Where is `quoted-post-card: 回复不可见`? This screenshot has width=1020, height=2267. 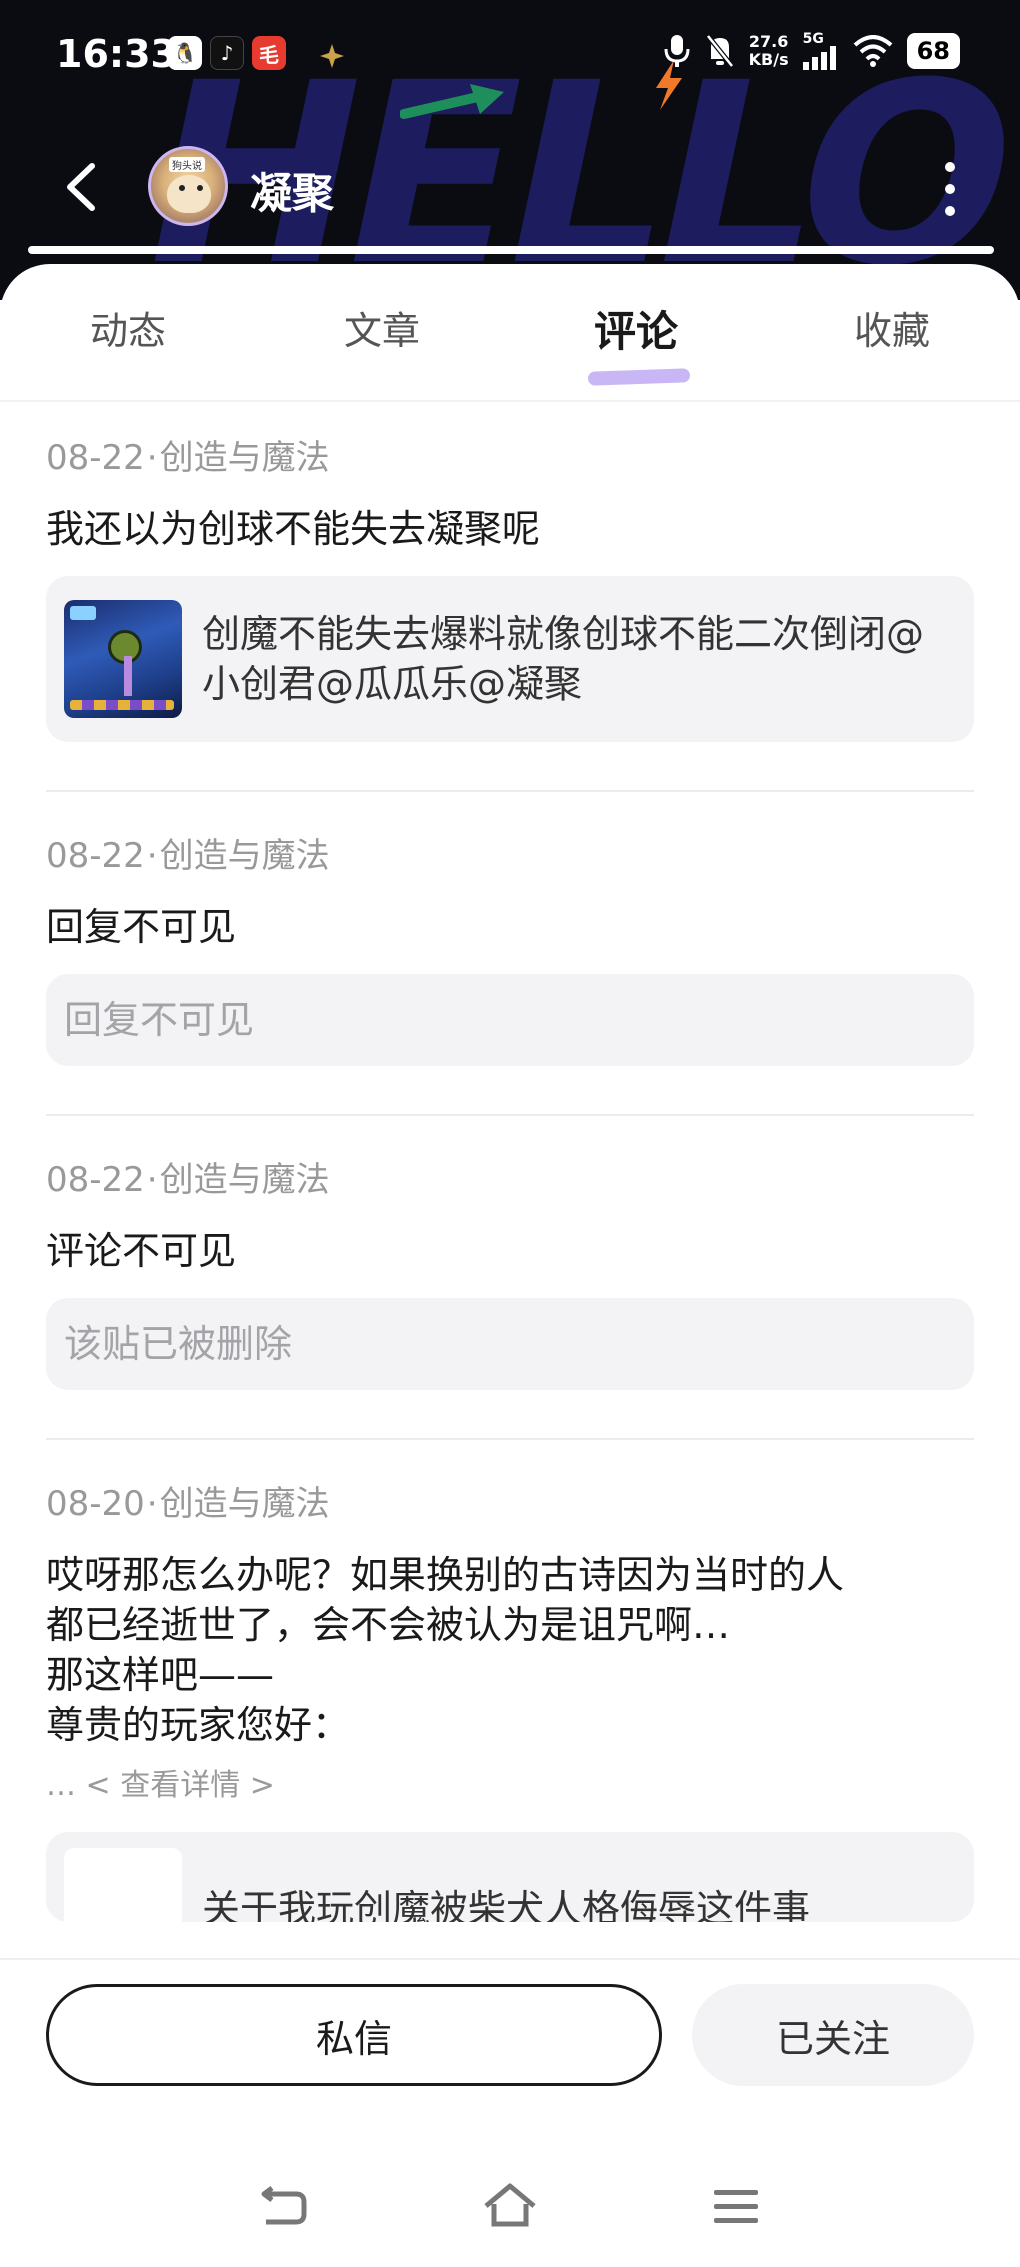
quoted-post-card: 回复不可见 is located at coordinates (510, 1020).